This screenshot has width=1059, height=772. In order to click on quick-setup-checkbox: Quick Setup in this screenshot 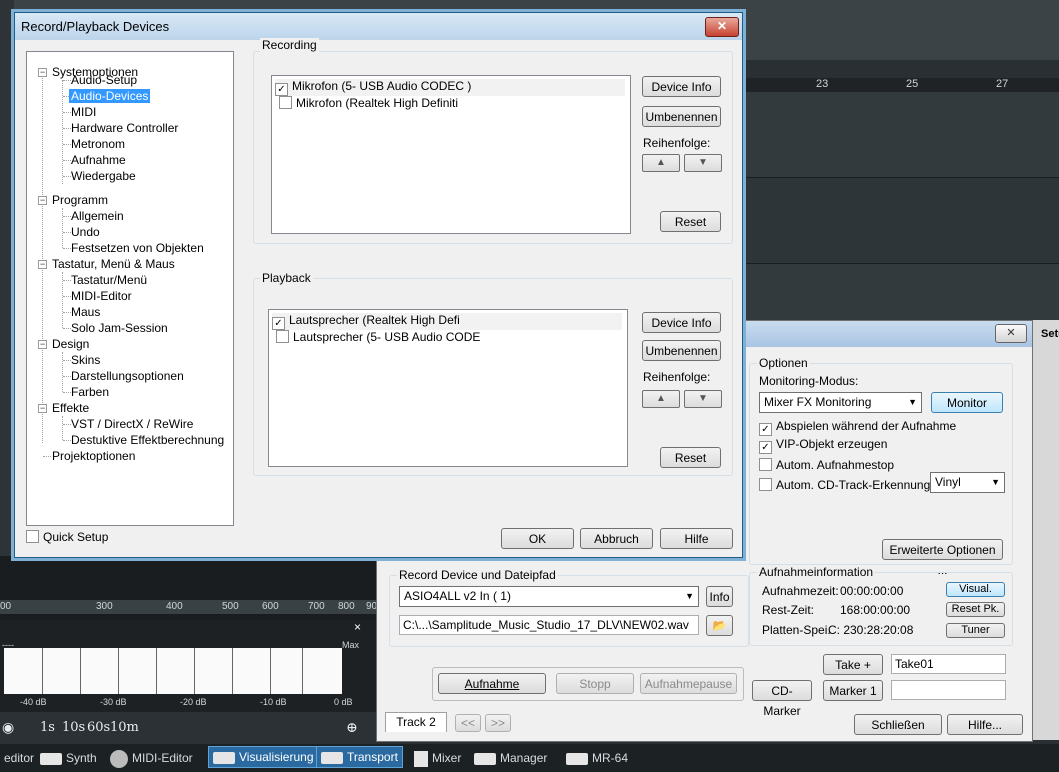, I will do `click(67, 537)`.